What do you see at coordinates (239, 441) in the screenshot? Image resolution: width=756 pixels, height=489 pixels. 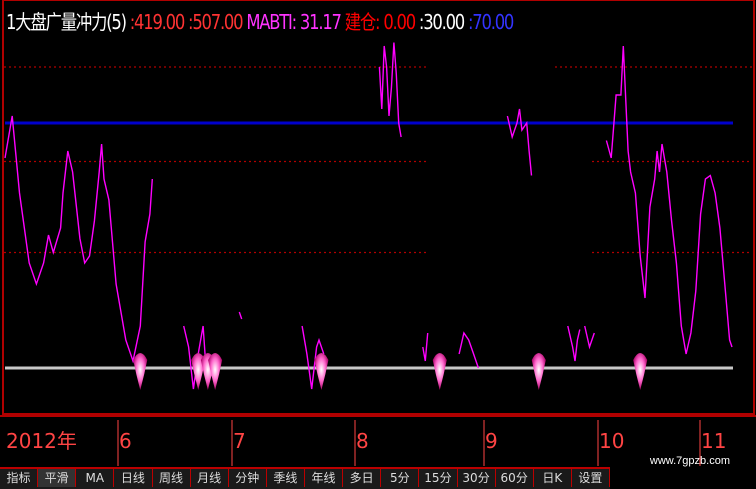 I see `x-label-2: 7` at bounding box center [239, 441].